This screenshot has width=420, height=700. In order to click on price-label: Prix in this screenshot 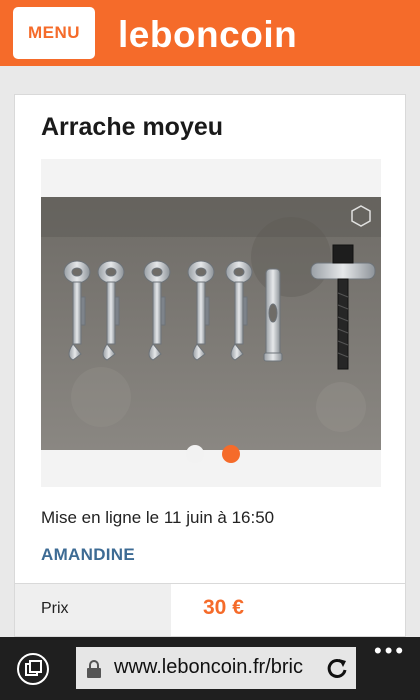, I will do `click(55, 608)`.